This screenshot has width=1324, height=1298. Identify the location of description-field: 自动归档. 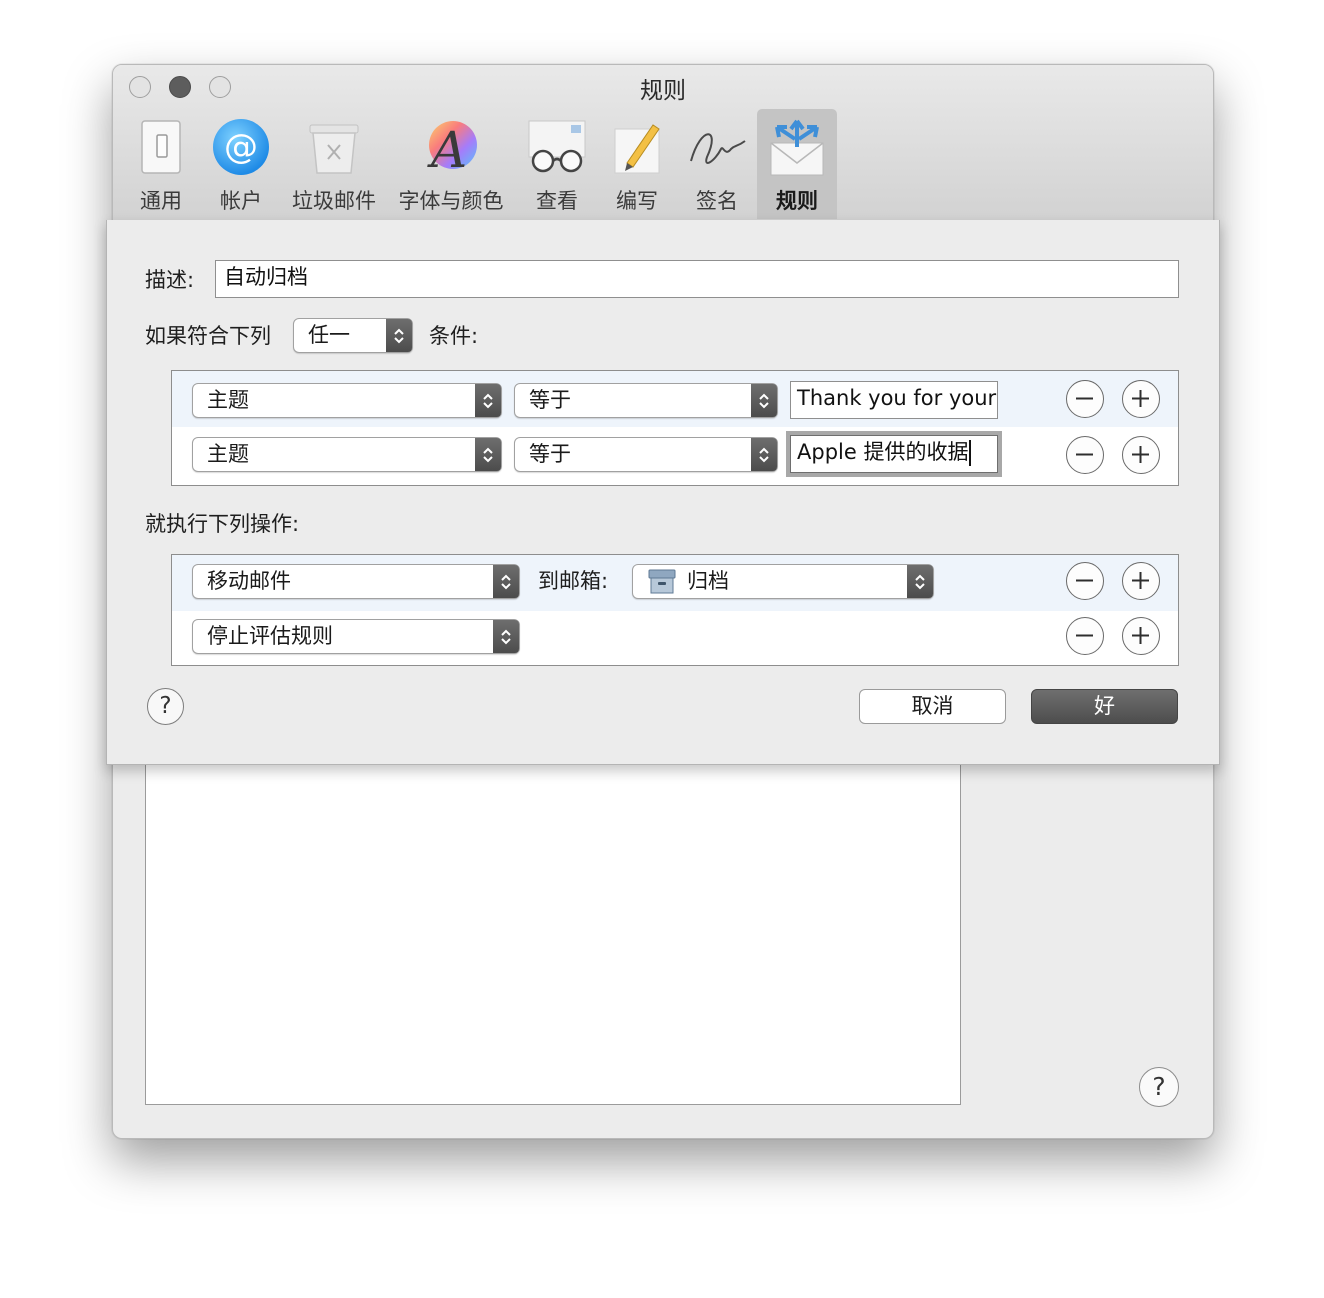
(697, 279).